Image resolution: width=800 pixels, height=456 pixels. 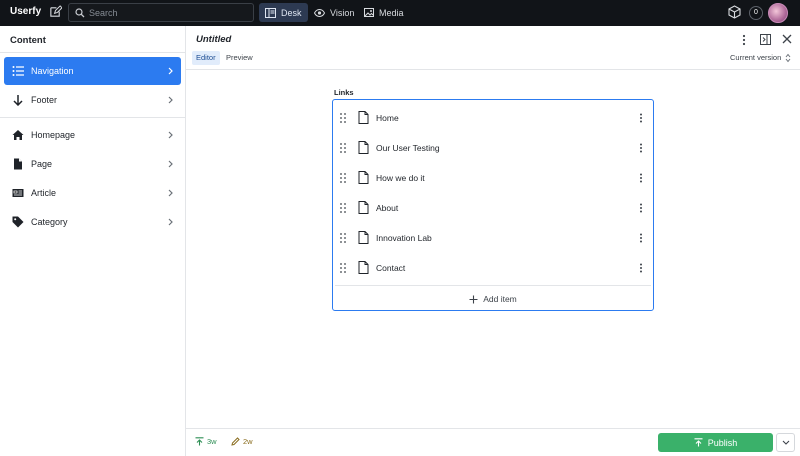 What do you see at coordinates (493, 148) in the screenshot?
I see `link-item: Our User Testing` at bounding box center [493, 148].